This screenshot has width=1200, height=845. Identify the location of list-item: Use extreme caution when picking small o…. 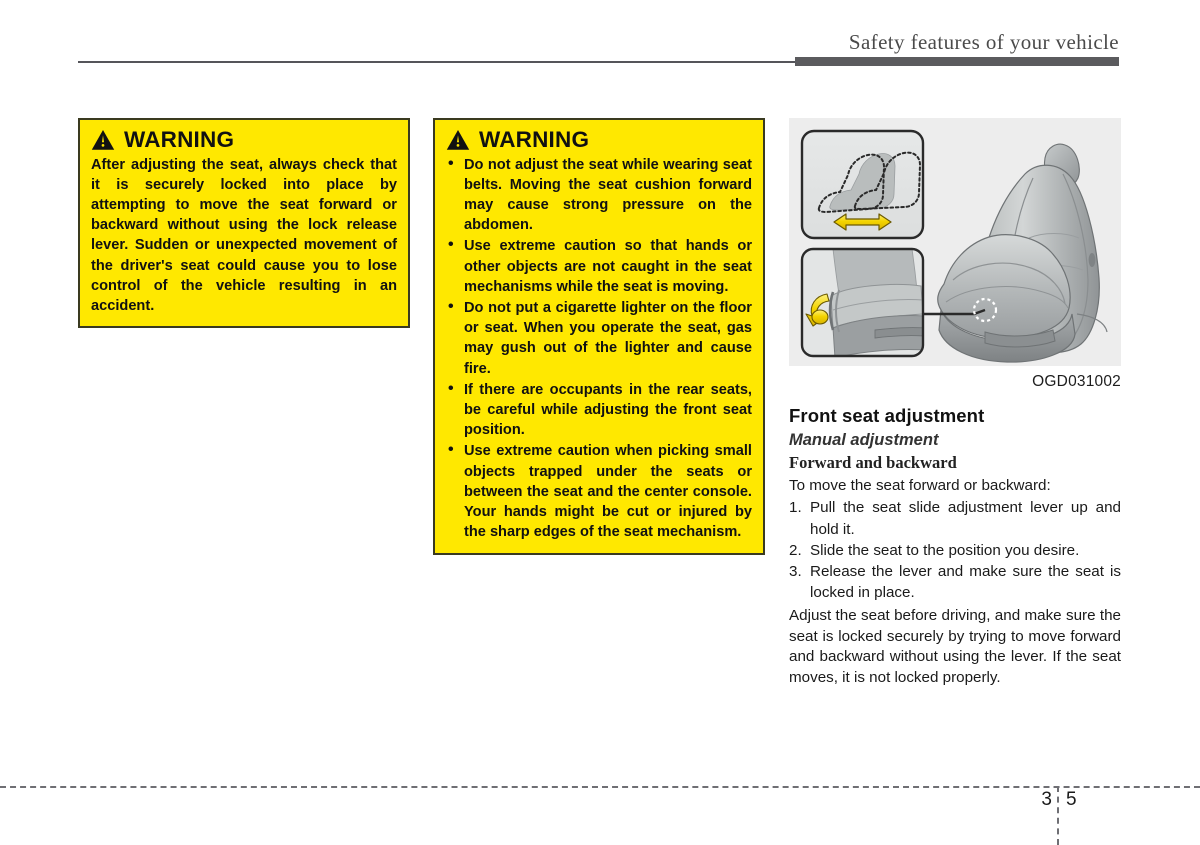
(599, 491).